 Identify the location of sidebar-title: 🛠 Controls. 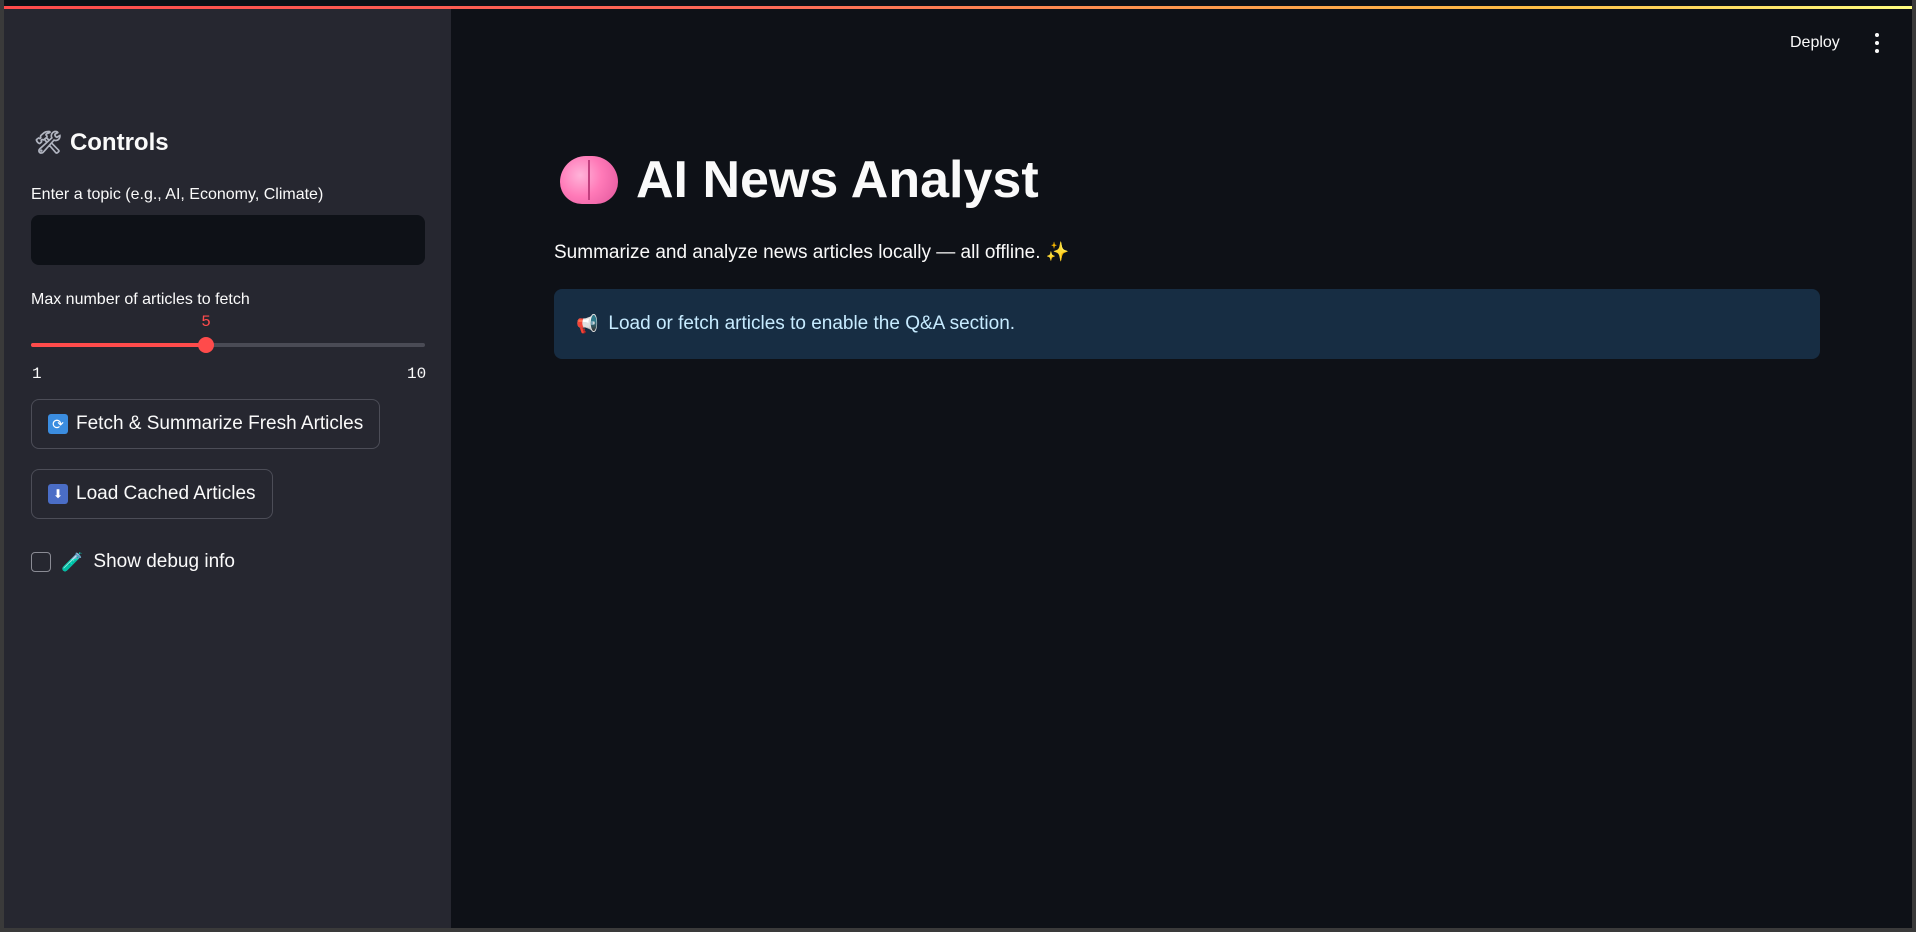
(101, 143).